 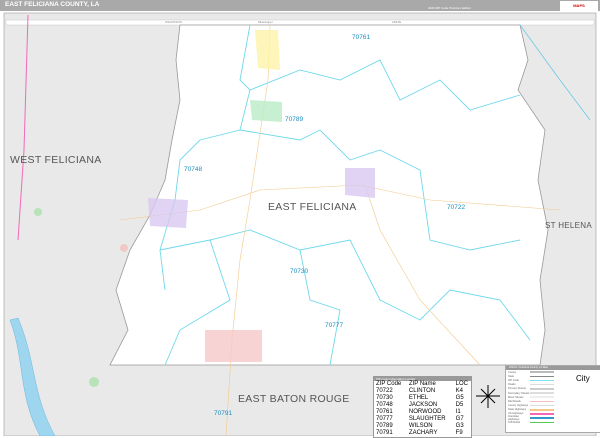 What do you see at coordinates (233, 346) in the screenshot?
I see `town-slaughter` at bounding box center [233, 346].